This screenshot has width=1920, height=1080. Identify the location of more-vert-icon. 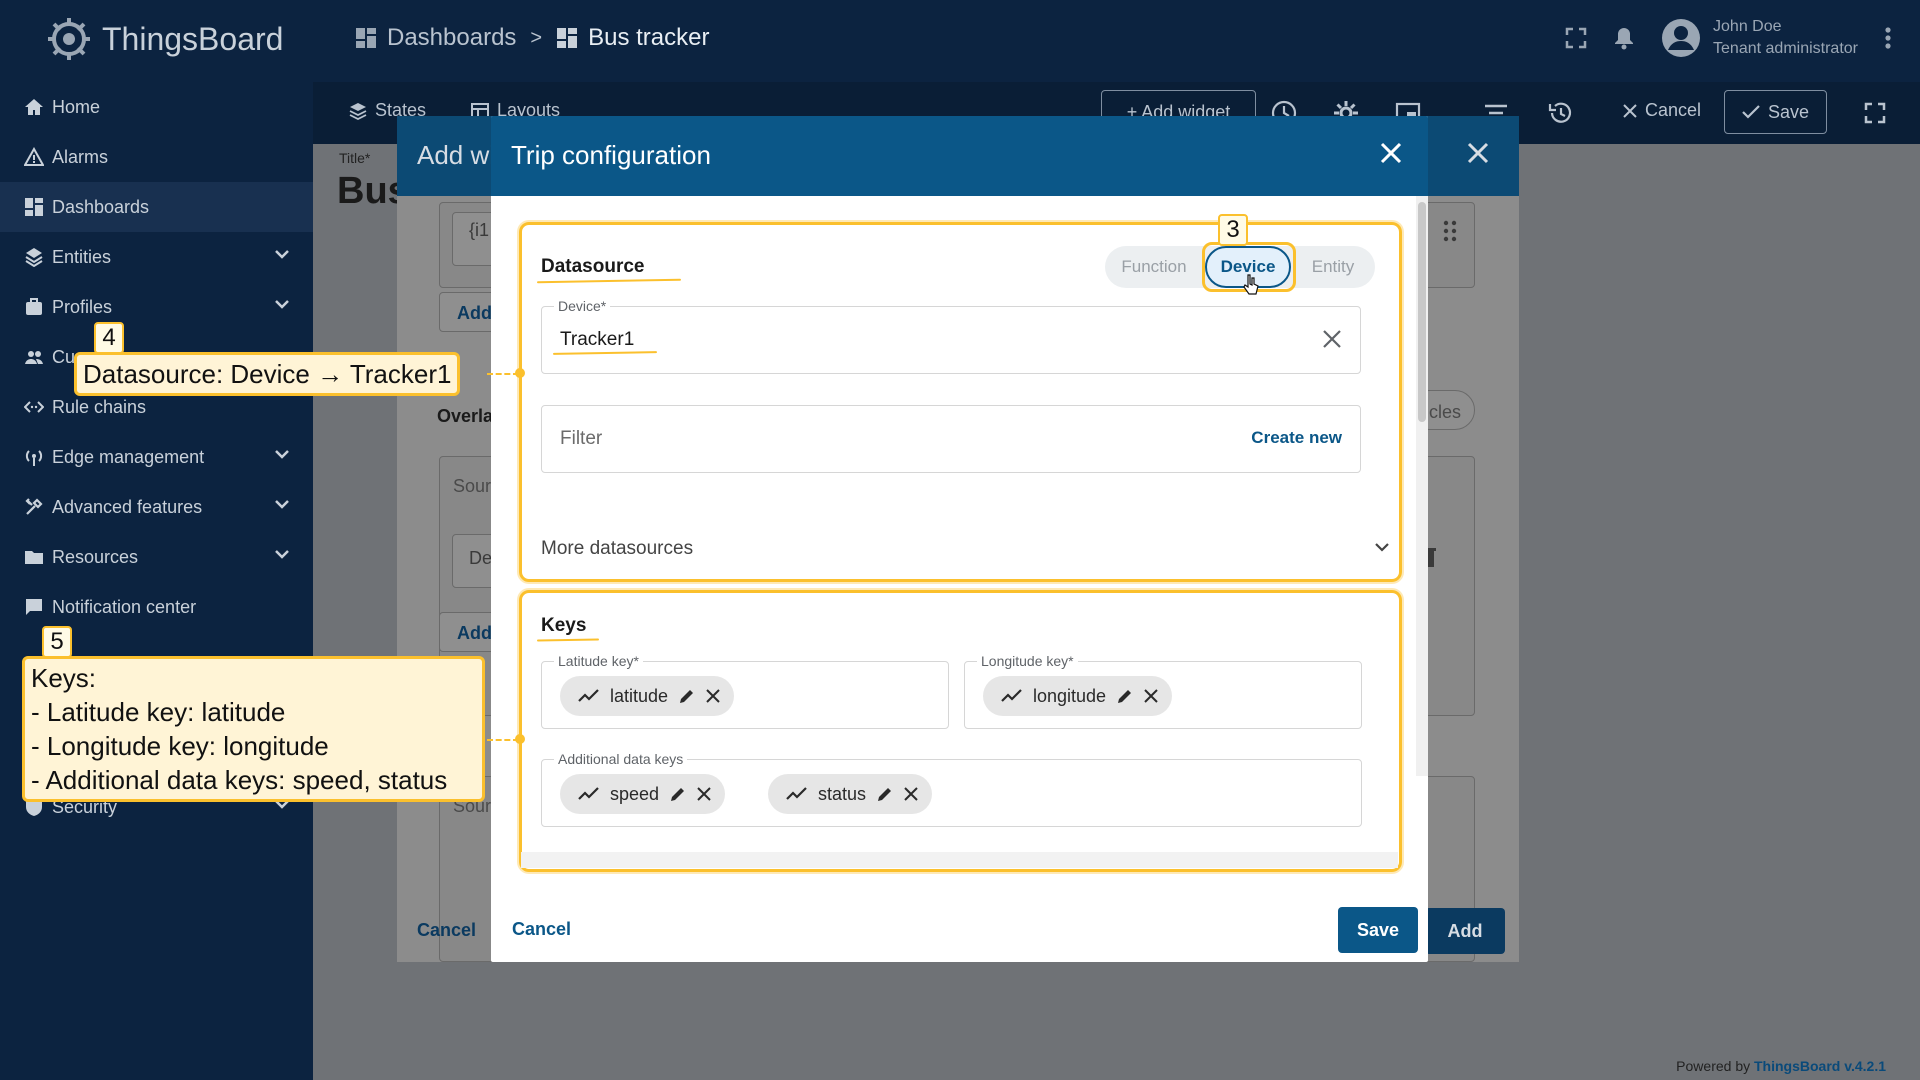
(1888, 38).